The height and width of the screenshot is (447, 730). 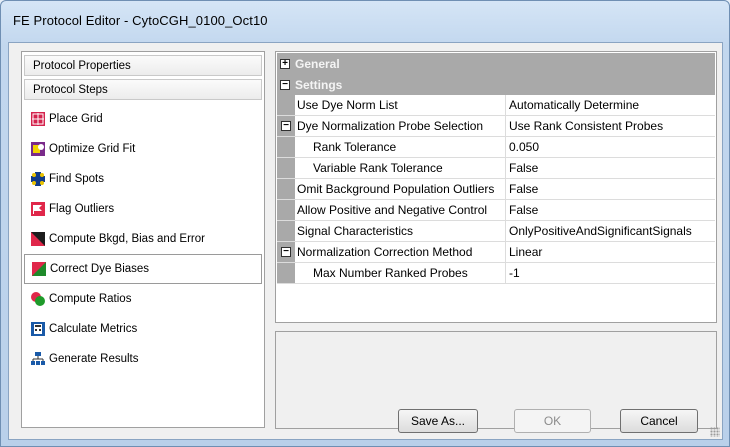 I want to click on protocol-properties-header: Protocol Properties, so click(x=143, y=65).